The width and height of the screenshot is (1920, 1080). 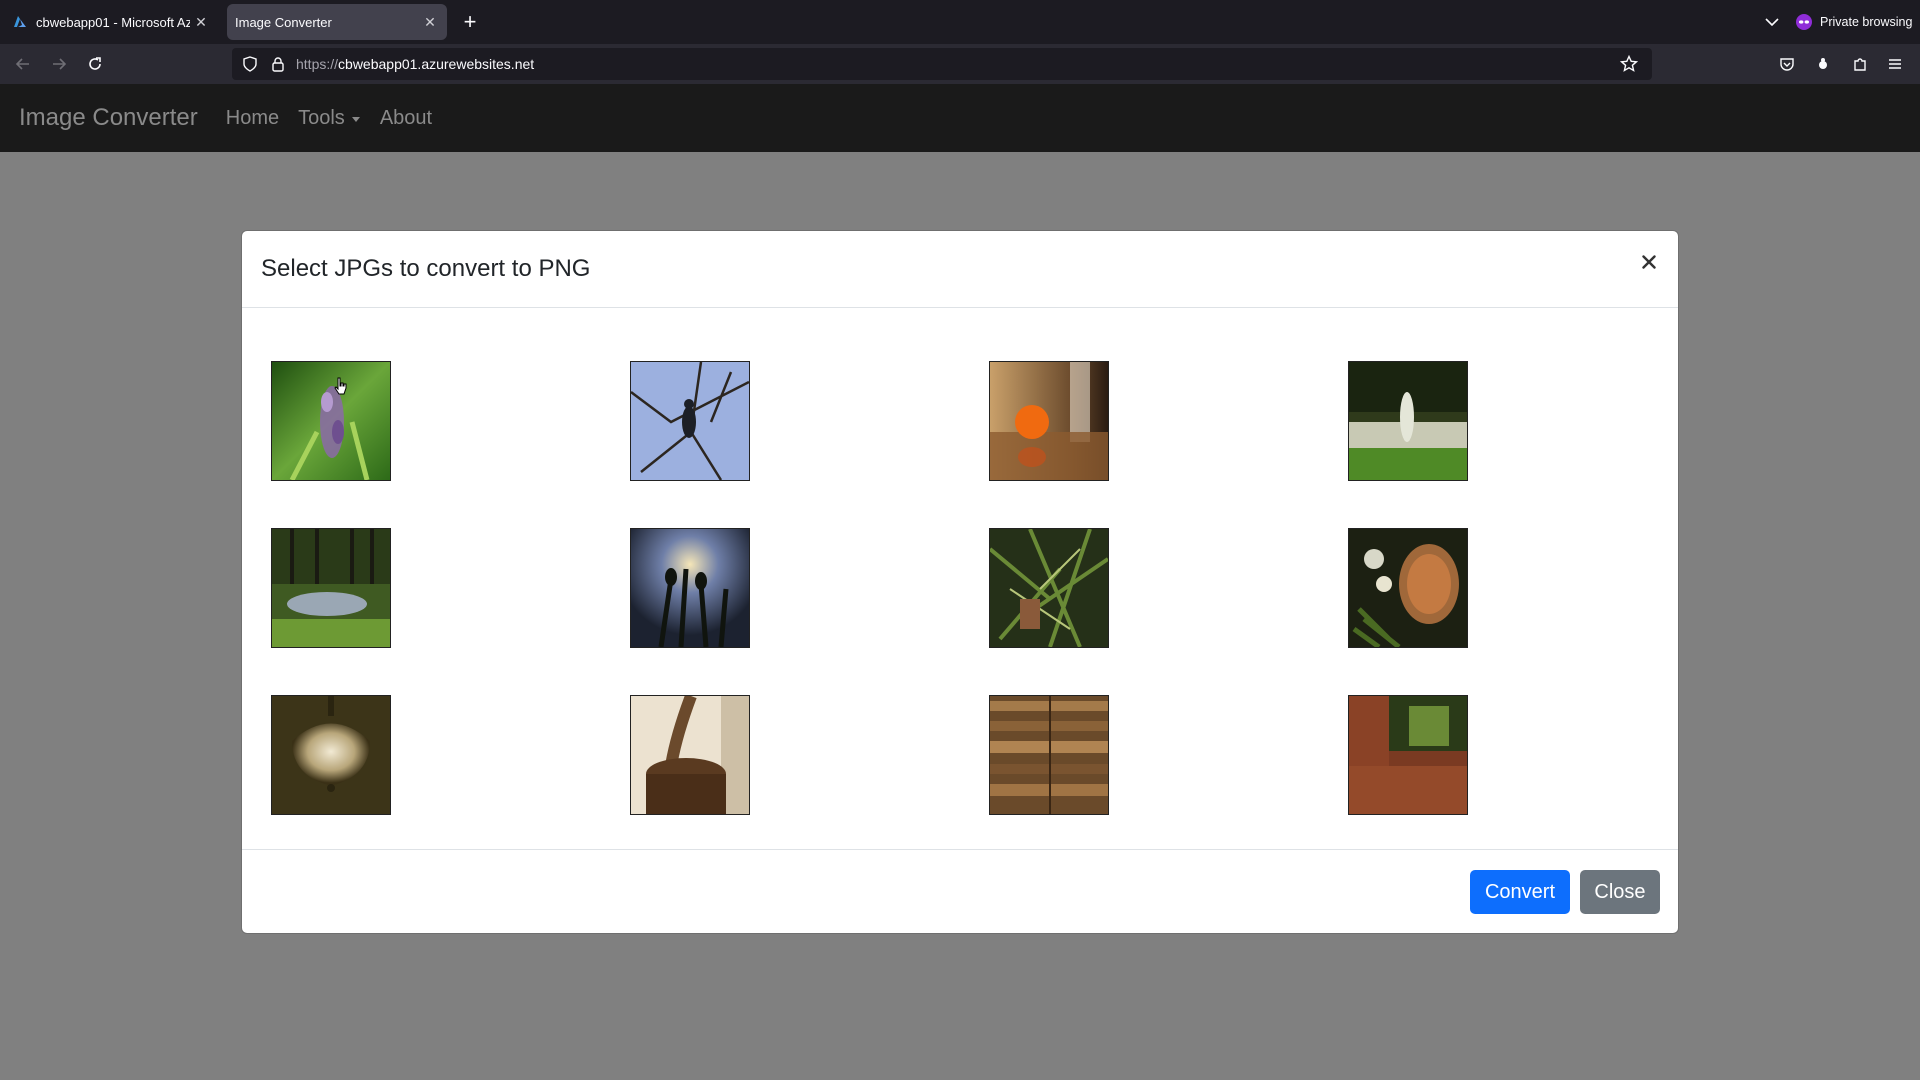 What do you see at coordinates (1787, 64) in the screenshot?
I see `pocket-icon` at bounding box center [1787, 64].